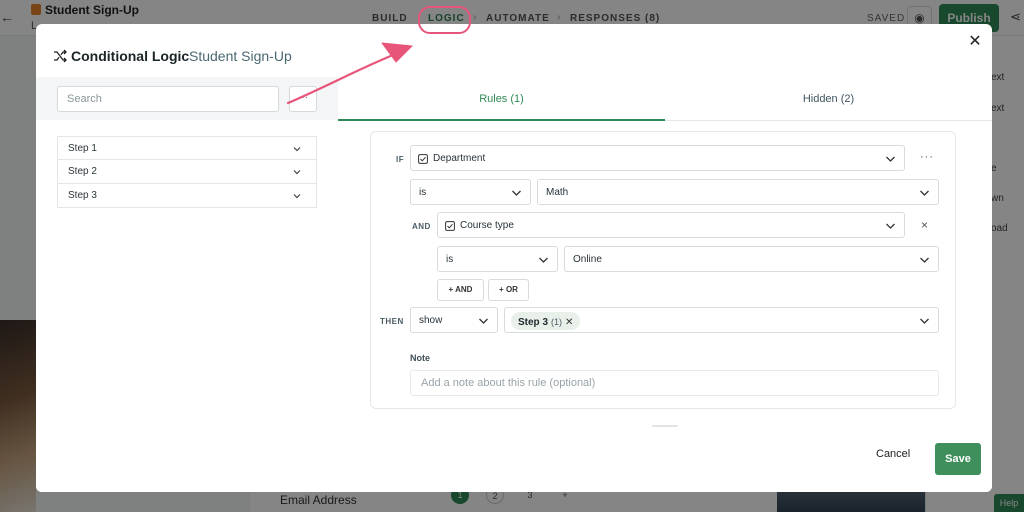 The image size is (1024, 512). I want to click on rule-more-options-button: ···, so click(927, 157).